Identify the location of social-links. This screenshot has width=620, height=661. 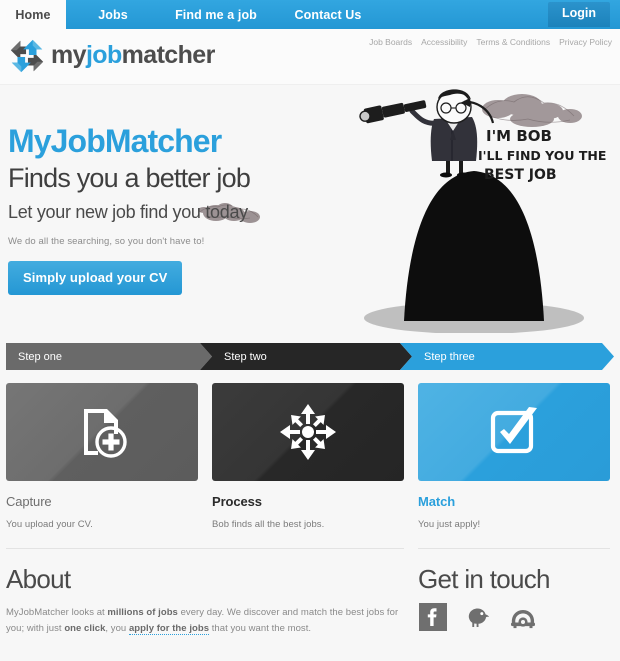
(514, 617).